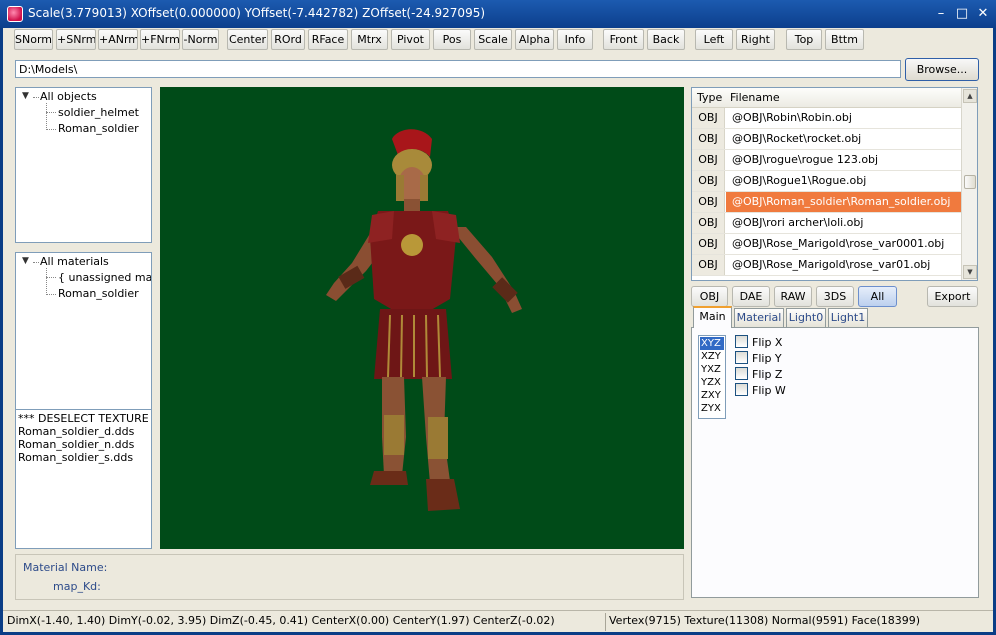 The width and height of the screenshot is (996, 635). What do you see at coordinates (804, 39) in the screenshot?
I see `top-view-button: Top` at bounding box center [804, 39].